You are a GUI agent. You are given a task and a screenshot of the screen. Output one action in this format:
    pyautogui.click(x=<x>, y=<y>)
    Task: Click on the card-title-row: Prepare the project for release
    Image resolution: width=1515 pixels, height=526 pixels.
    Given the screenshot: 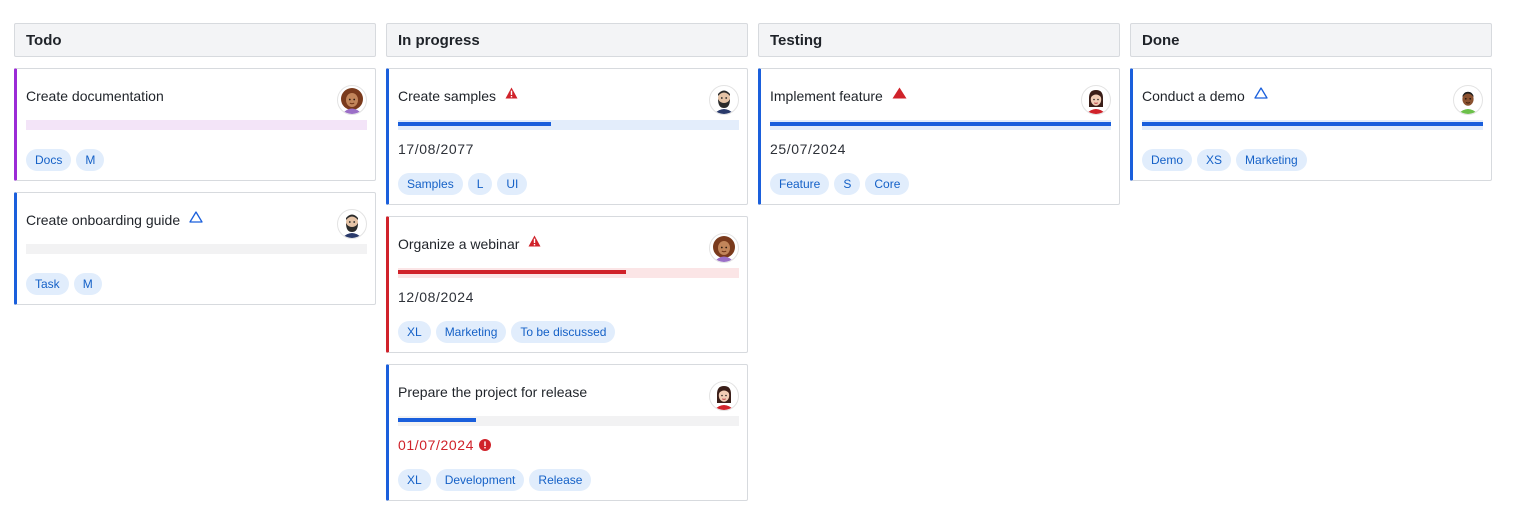 What is the action you would take?
    pyautogui.click(x=568, y=392)
    